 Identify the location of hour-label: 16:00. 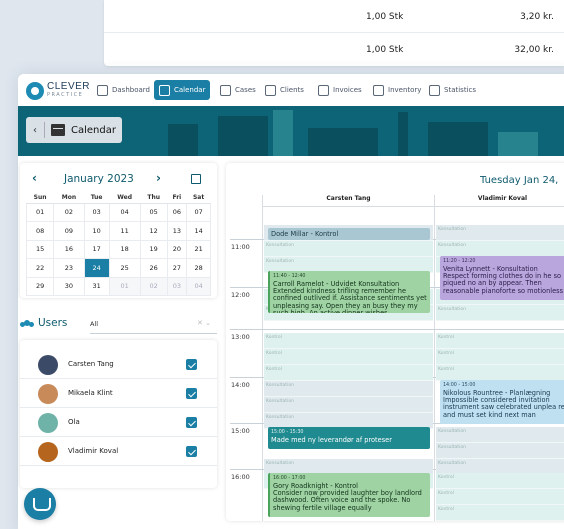
(240, 477).